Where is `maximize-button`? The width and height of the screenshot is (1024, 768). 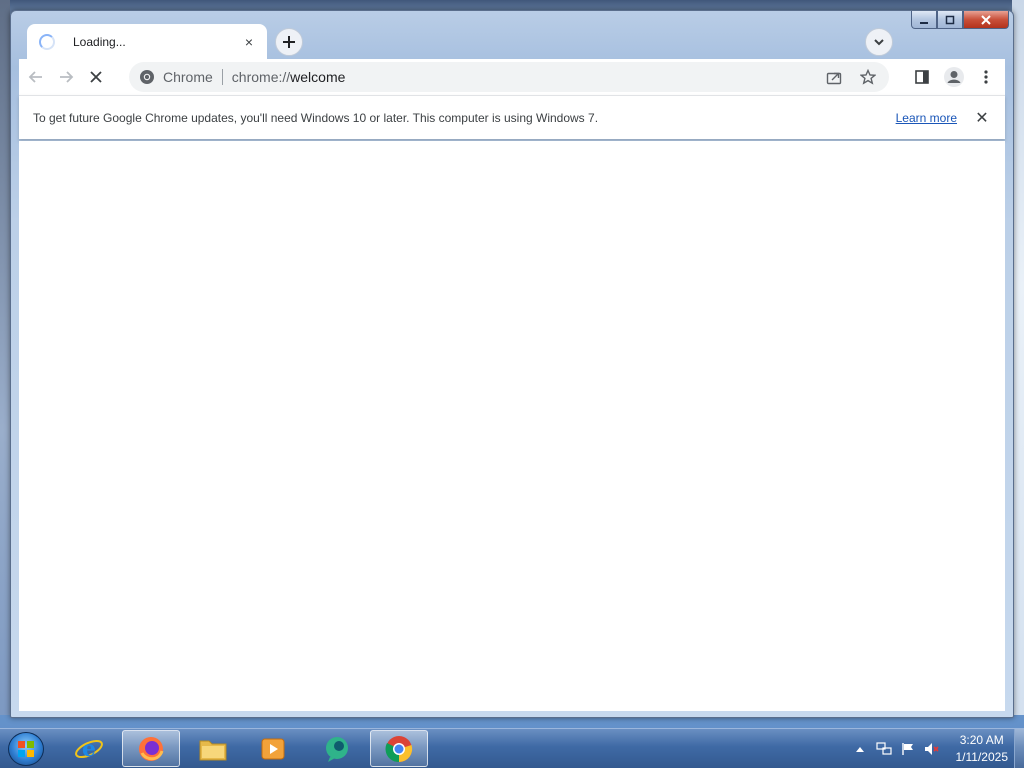
maximize-button is located at coordinates (950, 20).